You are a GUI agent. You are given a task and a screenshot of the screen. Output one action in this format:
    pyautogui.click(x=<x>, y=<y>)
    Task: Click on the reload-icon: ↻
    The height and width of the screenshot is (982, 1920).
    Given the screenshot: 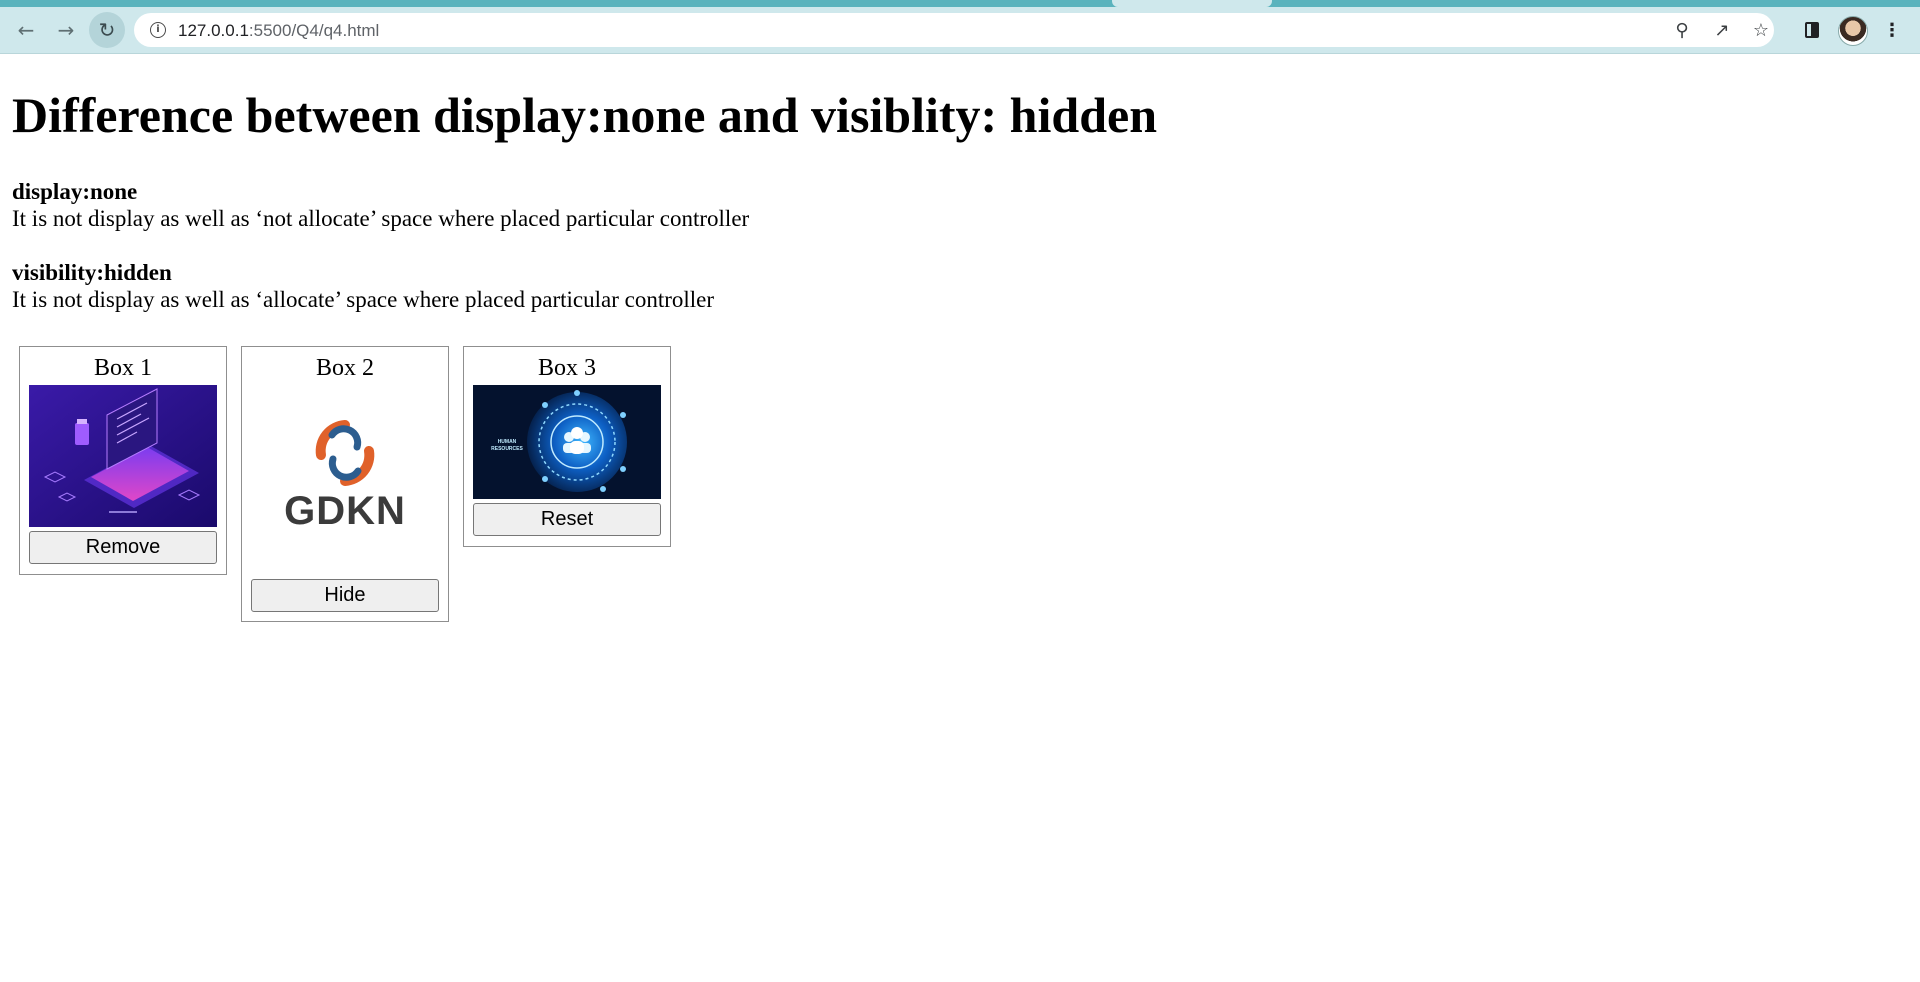 What is the action you would take?
    pyautogui.click(x=107, y=30)
    